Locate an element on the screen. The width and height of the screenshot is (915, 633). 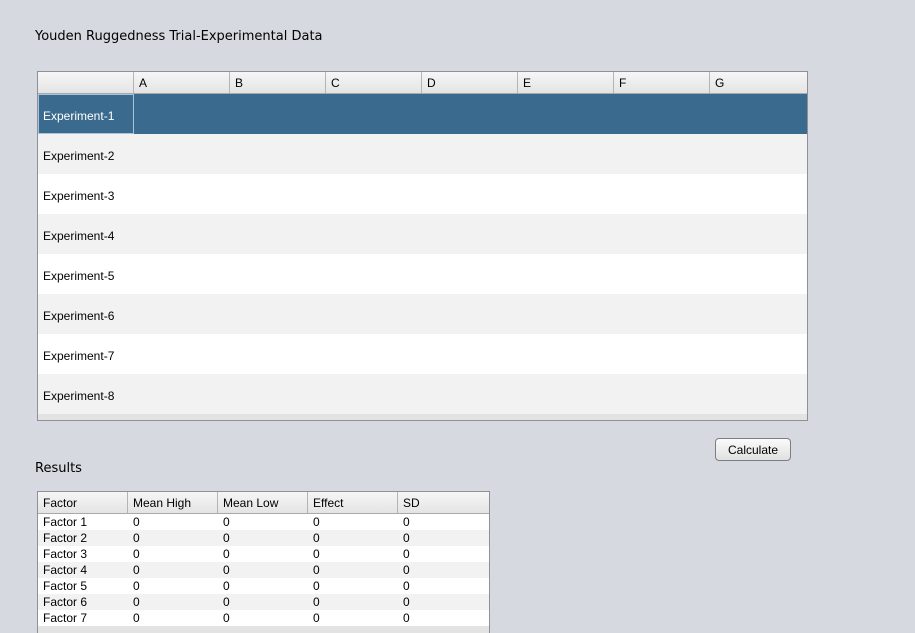
table-row: Factor 5 0 0 0 0 is located at coordinates (263, 586).